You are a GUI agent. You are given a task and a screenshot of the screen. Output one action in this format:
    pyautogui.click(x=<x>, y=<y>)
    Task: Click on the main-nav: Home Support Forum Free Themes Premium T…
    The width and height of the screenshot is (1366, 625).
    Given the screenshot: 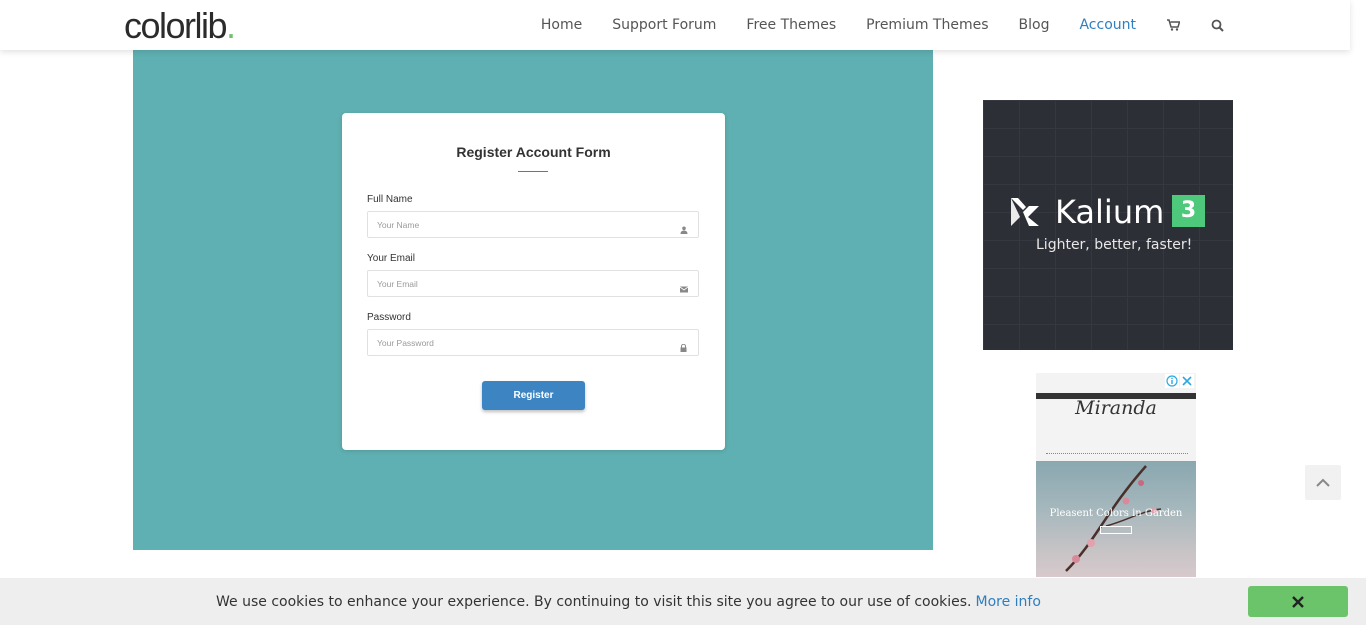 What is the action you would take?
    pyautogui.click(x=867, y=25)
    